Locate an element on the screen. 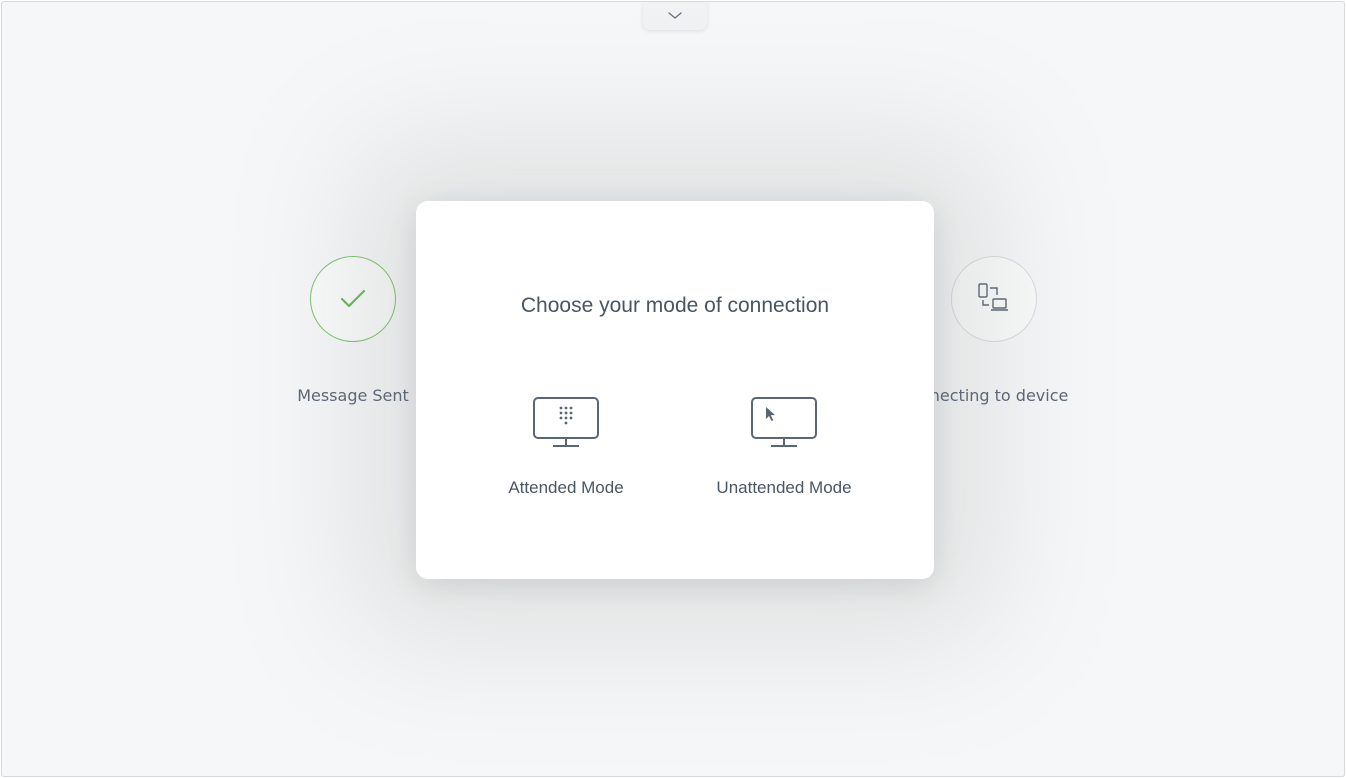  monitor-cursor-icon is located at coordinates (784, 422).